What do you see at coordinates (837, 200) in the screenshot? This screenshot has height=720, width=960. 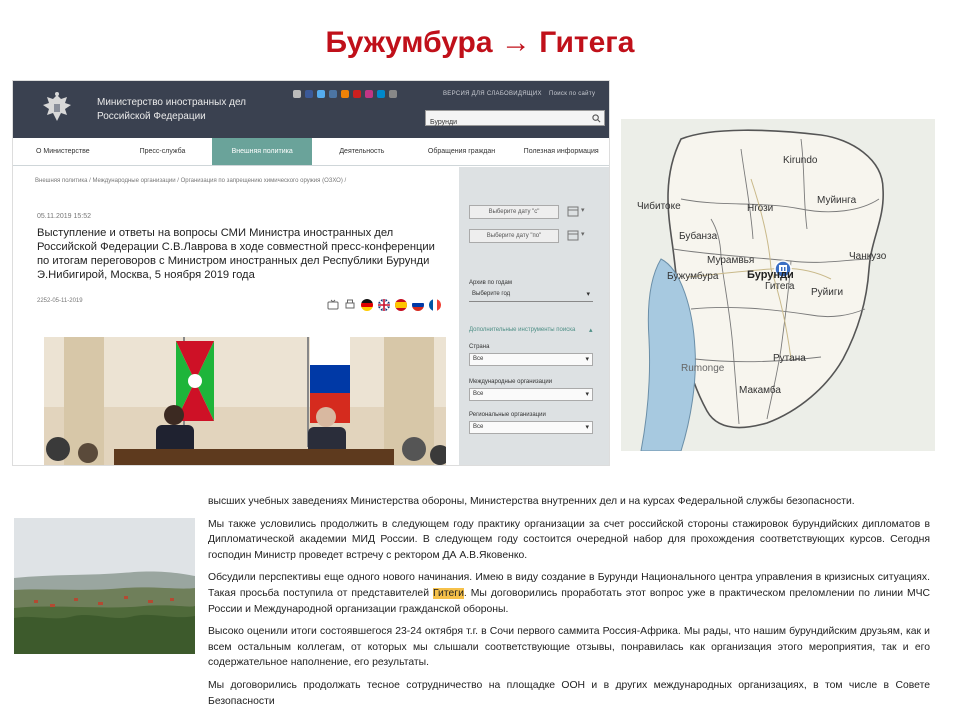 I see `map-label-muyinga: Муйинга` at bounding box center [837, 200].